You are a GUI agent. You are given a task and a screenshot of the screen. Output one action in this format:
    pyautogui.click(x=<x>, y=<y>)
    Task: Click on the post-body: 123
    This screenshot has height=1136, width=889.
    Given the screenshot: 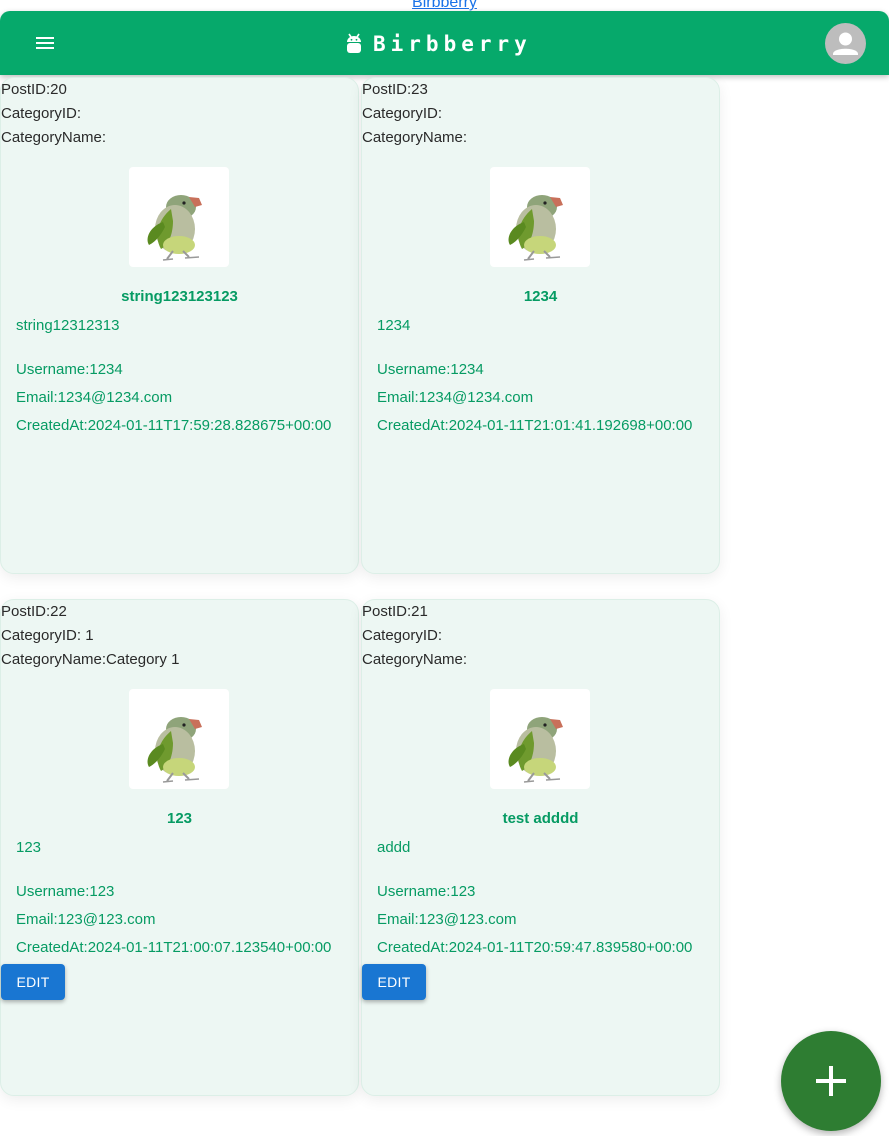 What is the action you would take?
    pyautogui.click(x=29, y=847)
    